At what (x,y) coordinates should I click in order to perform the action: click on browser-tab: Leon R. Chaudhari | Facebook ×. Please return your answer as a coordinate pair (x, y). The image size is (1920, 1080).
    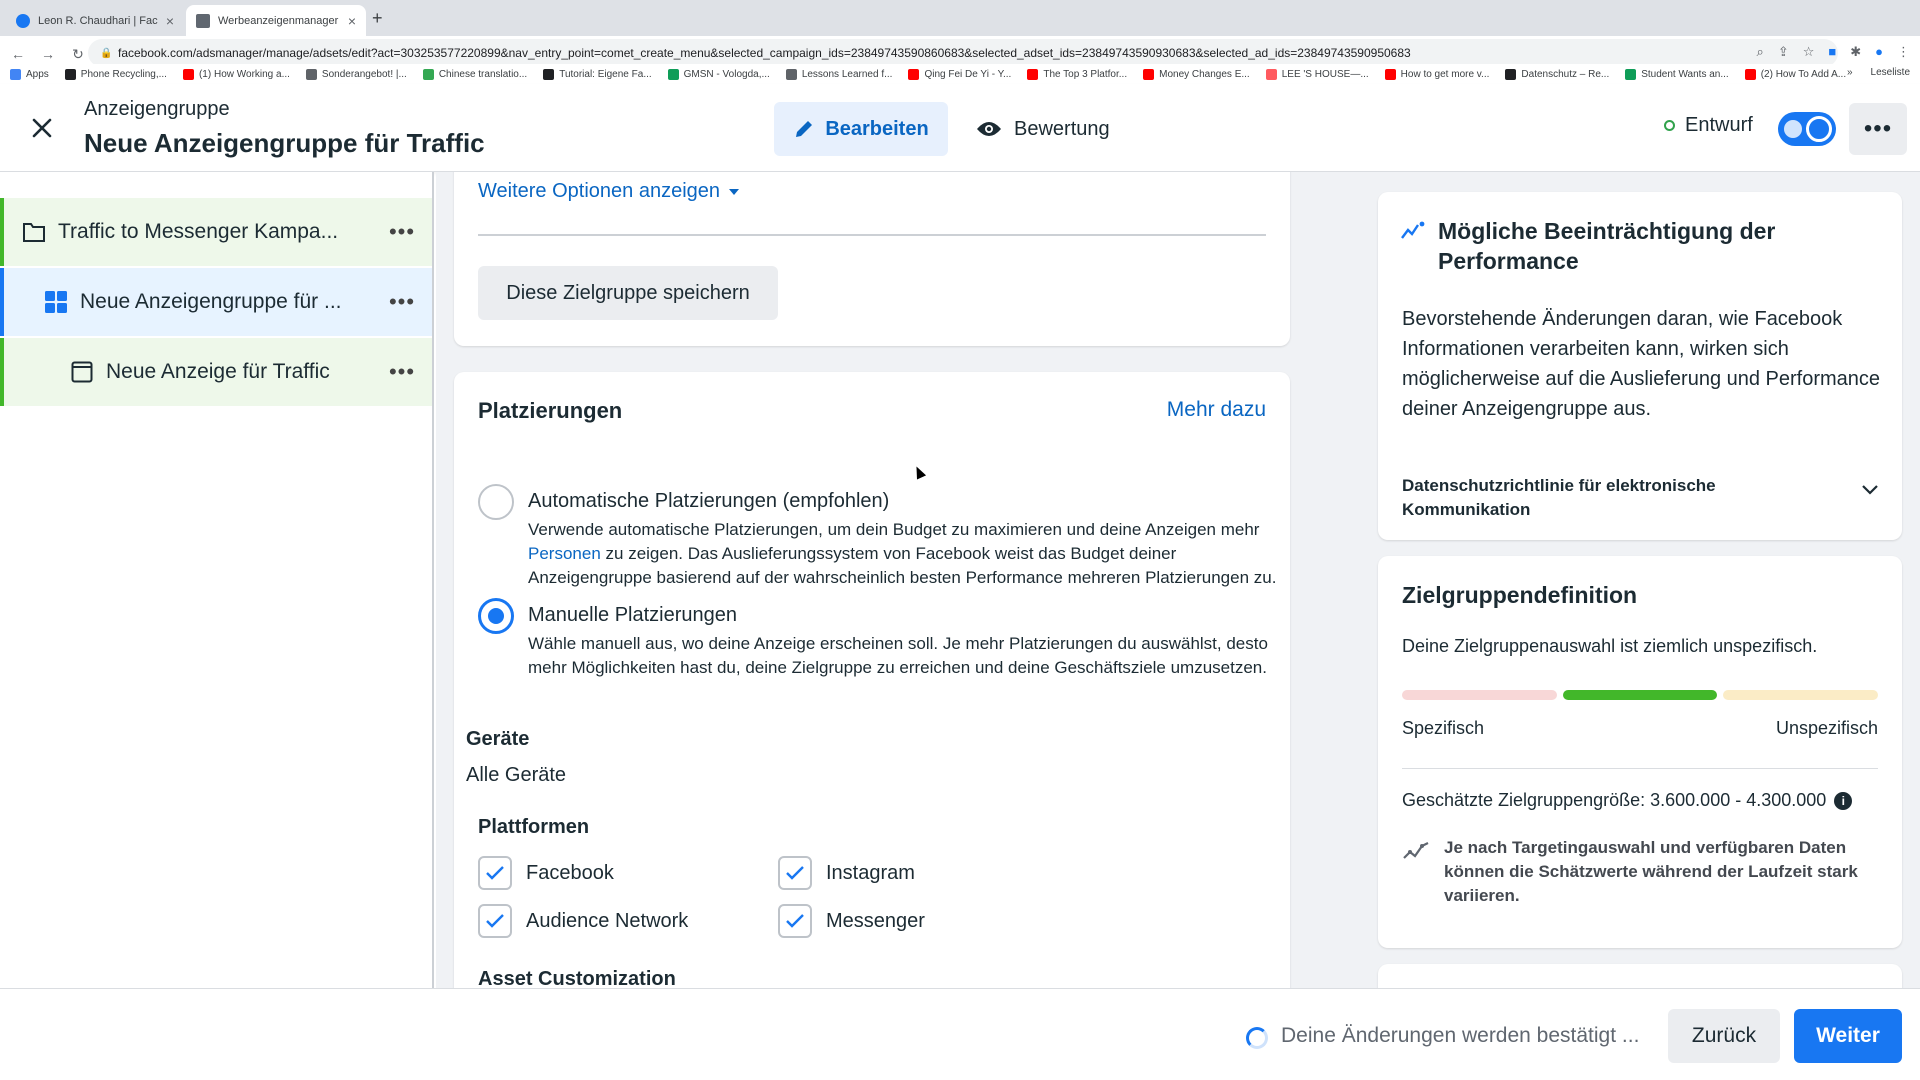
    Looking at the image, I should click on (95, 20).